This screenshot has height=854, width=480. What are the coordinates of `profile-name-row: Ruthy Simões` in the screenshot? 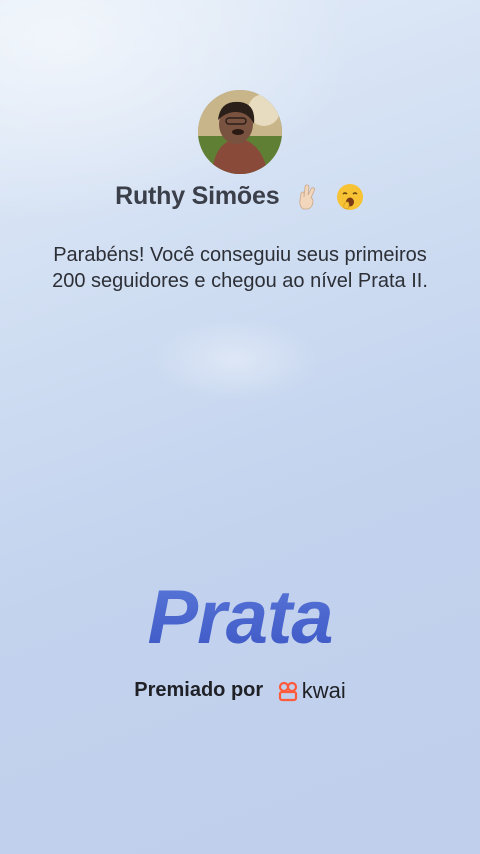 It's located at (240, 197).